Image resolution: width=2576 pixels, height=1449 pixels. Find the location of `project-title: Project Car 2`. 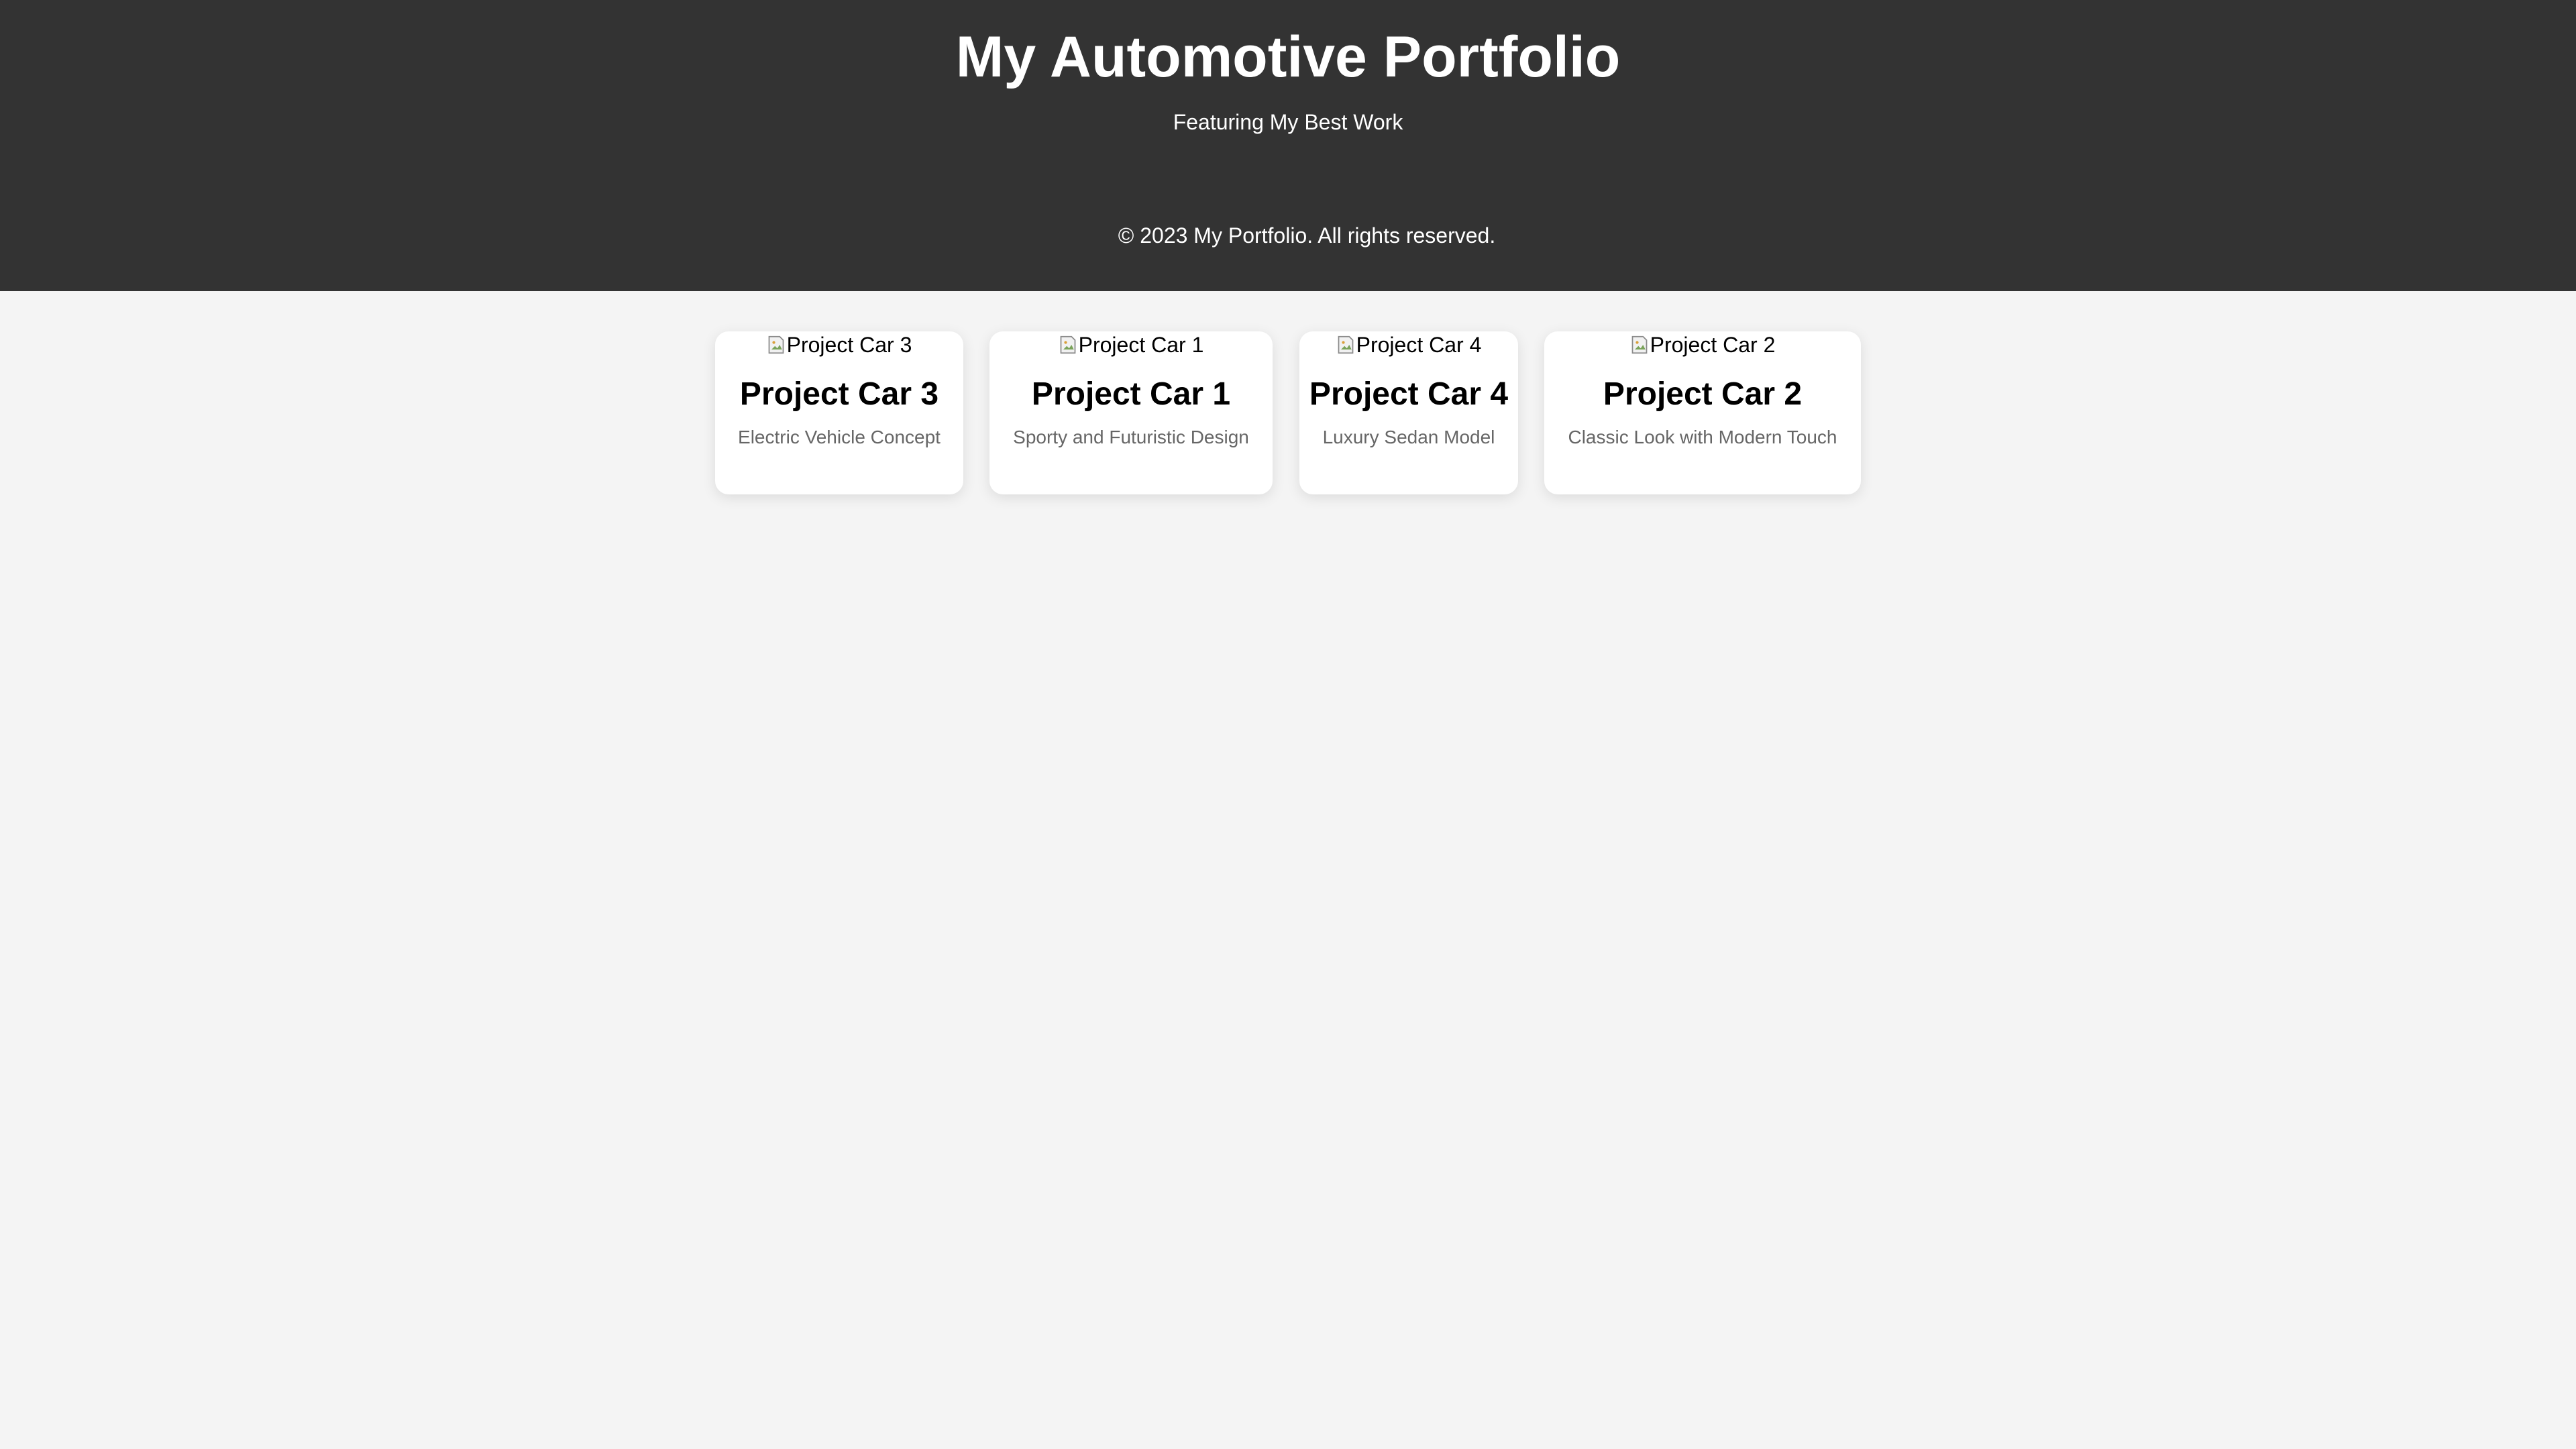

project-title: Project Car 2 is located at coordinates (1703, 394).